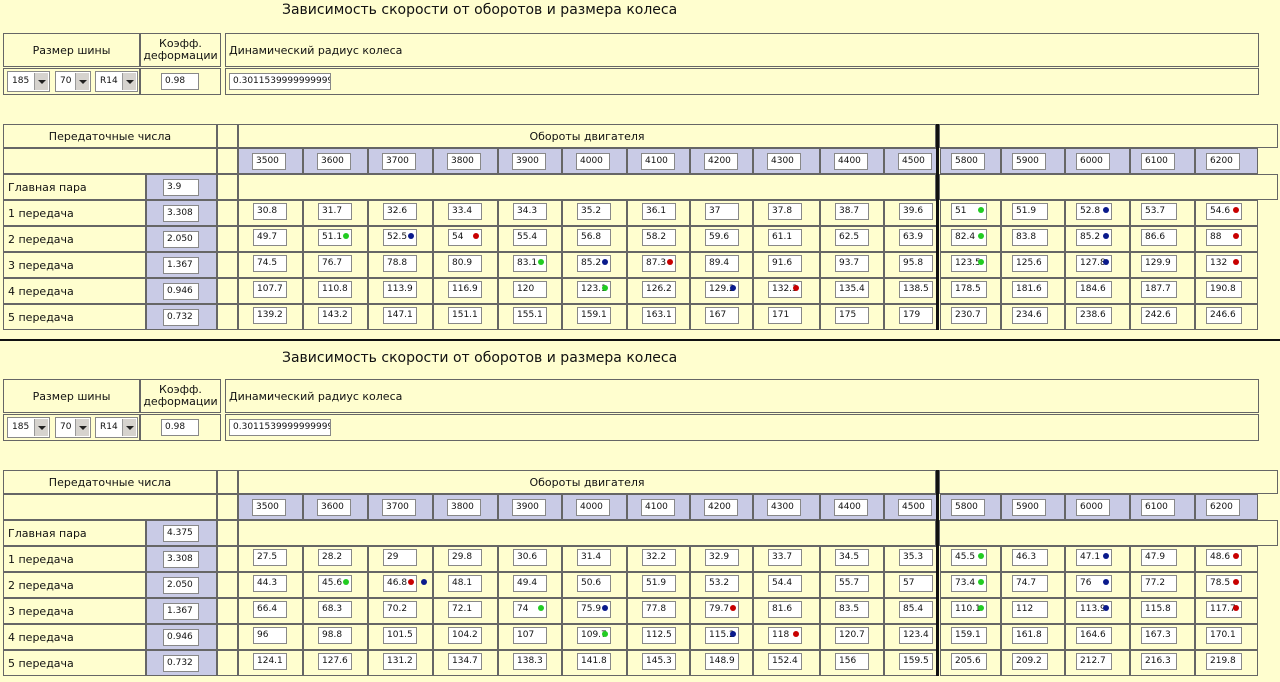 The image size is (1280, 682). I want to click on speed-input: 246.6, so click(1224, 315).